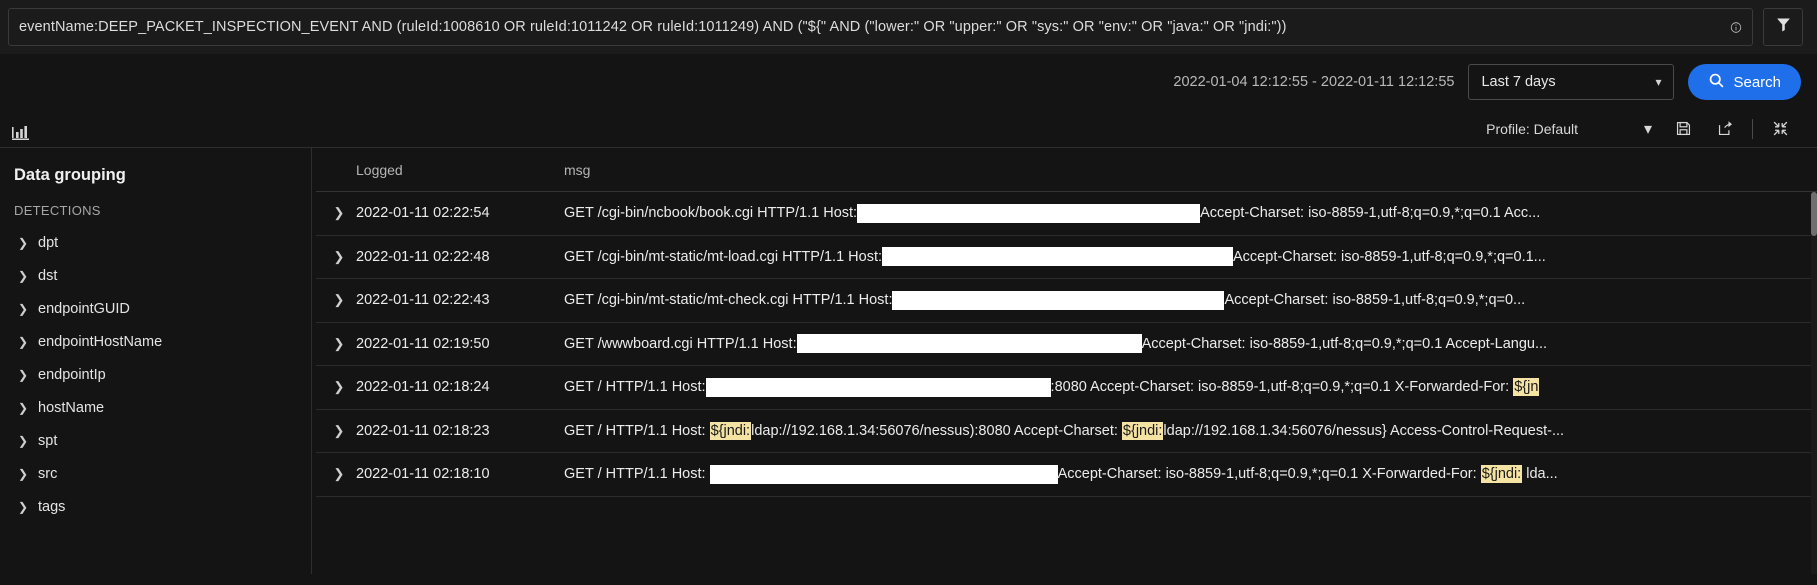 The image size is (1817, 585). What do you see at coordinates (21, 129) in the screenshot?
I see `bar-chart-icon` at bounding box center [21, 129].